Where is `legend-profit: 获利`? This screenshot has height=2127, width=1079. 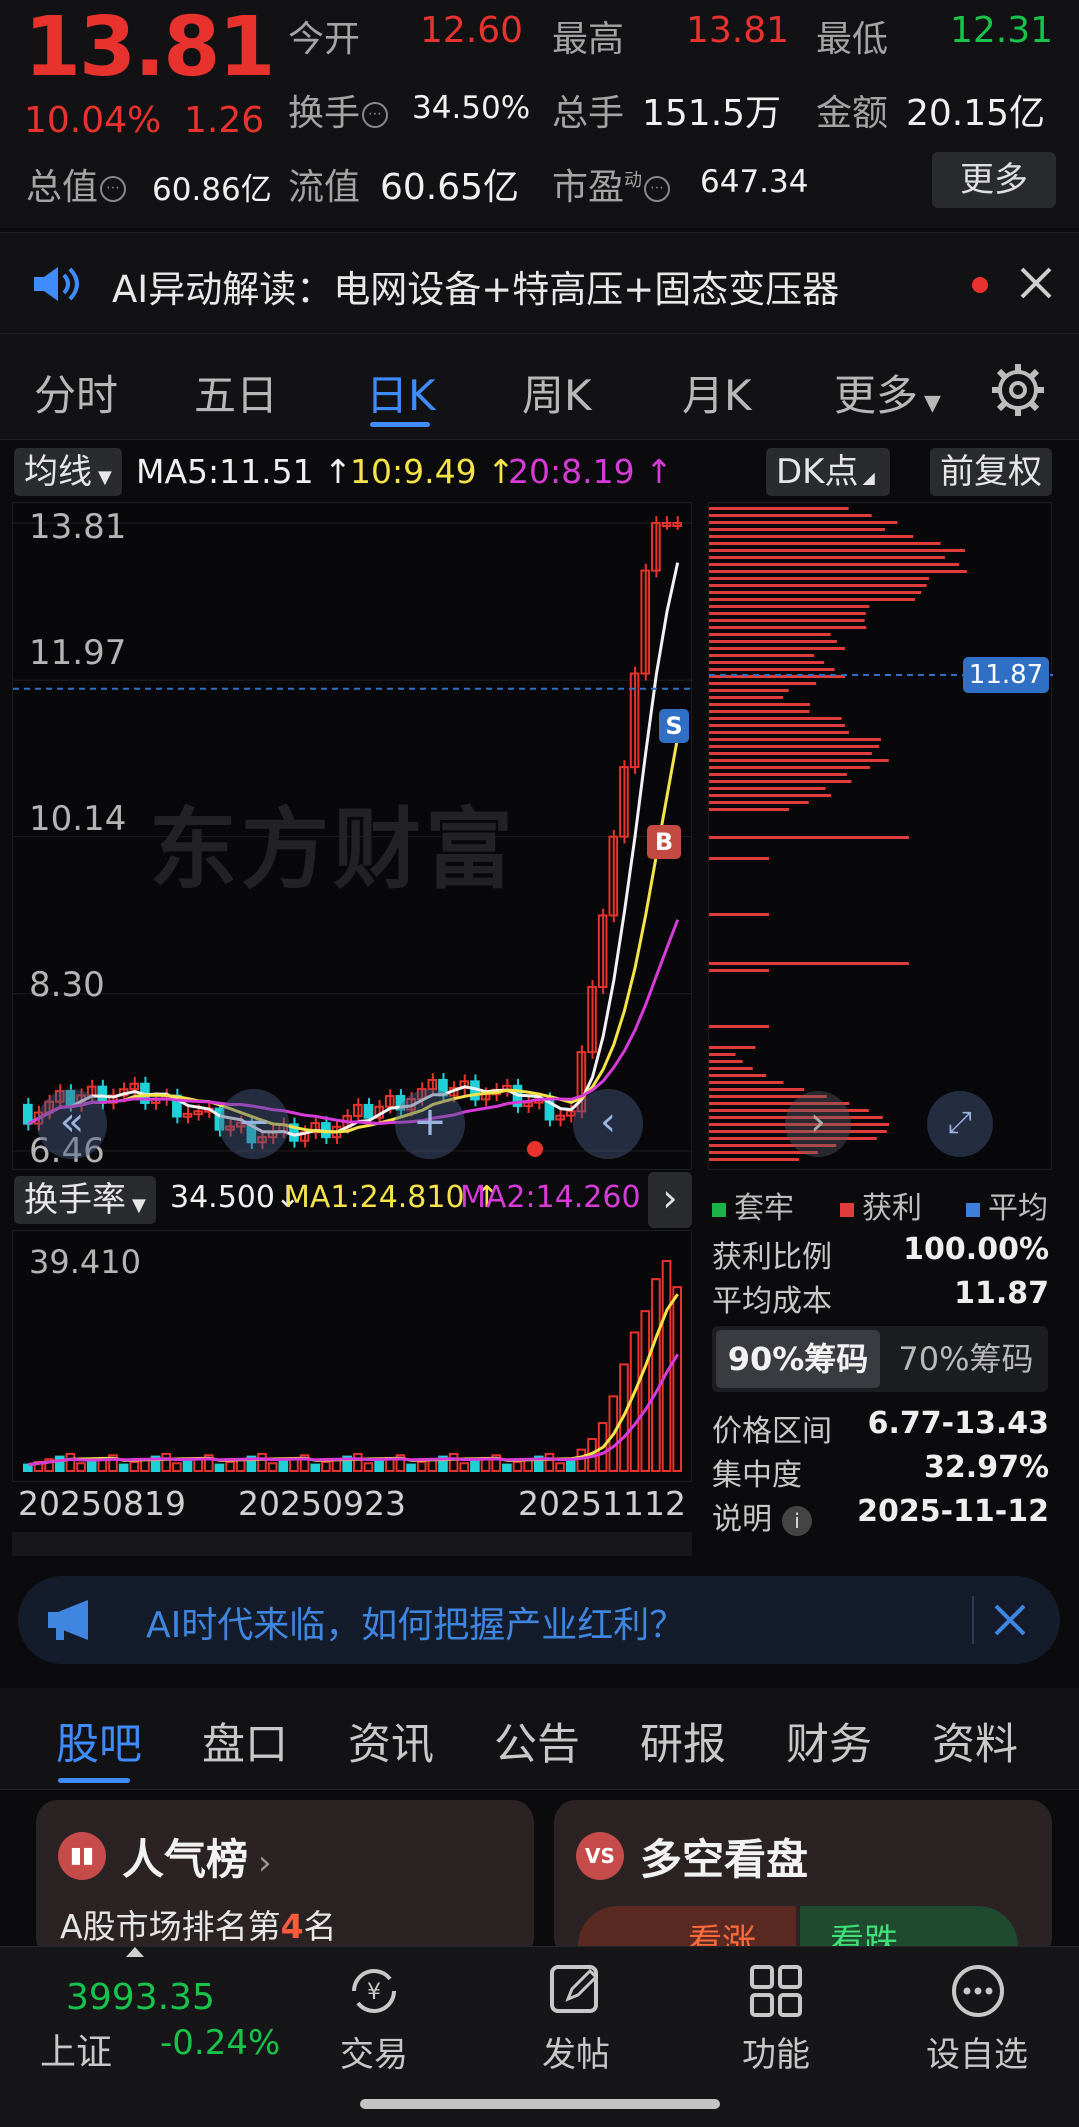 legend-profit: 获利 is located at coordinates (881, 1205).